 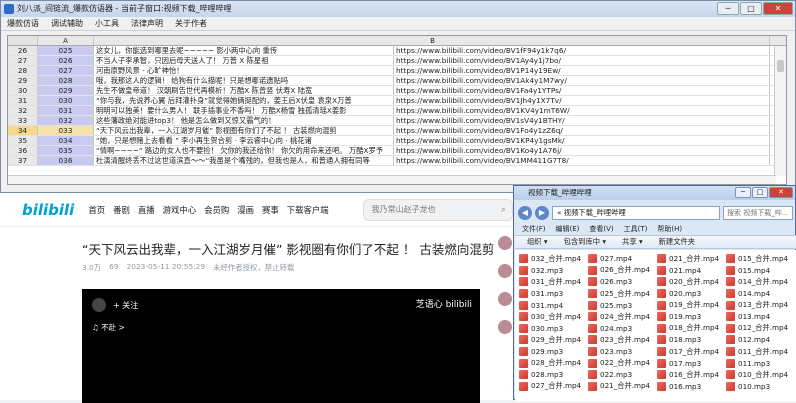 What do you see at coordinates (690, 340) in the screenshot?
I see `file-item: 018.mp3` at bounding box center [690, 340].